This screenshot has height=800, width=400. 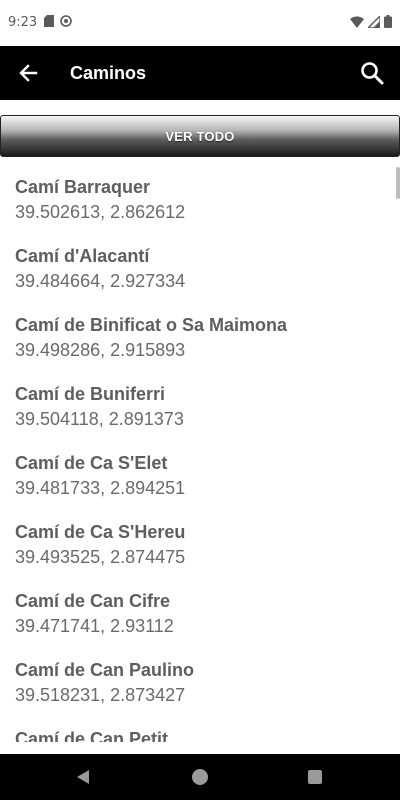 I want to click on item-coords: 39.502613, 2.862612, so click(x=100, y=212).